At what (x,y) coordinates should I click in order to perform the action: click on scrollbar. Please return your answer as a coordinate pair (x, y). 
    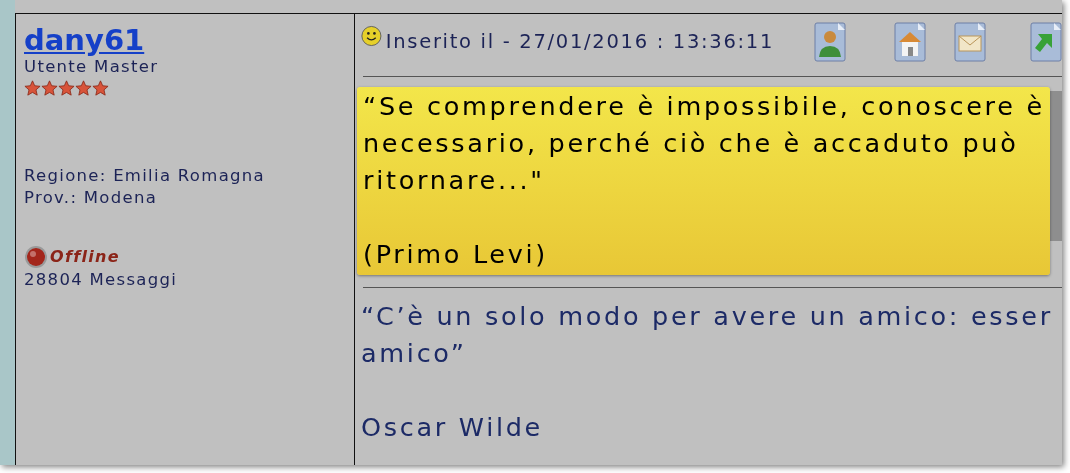
    Looking at the image, I should click on (1056, 166).